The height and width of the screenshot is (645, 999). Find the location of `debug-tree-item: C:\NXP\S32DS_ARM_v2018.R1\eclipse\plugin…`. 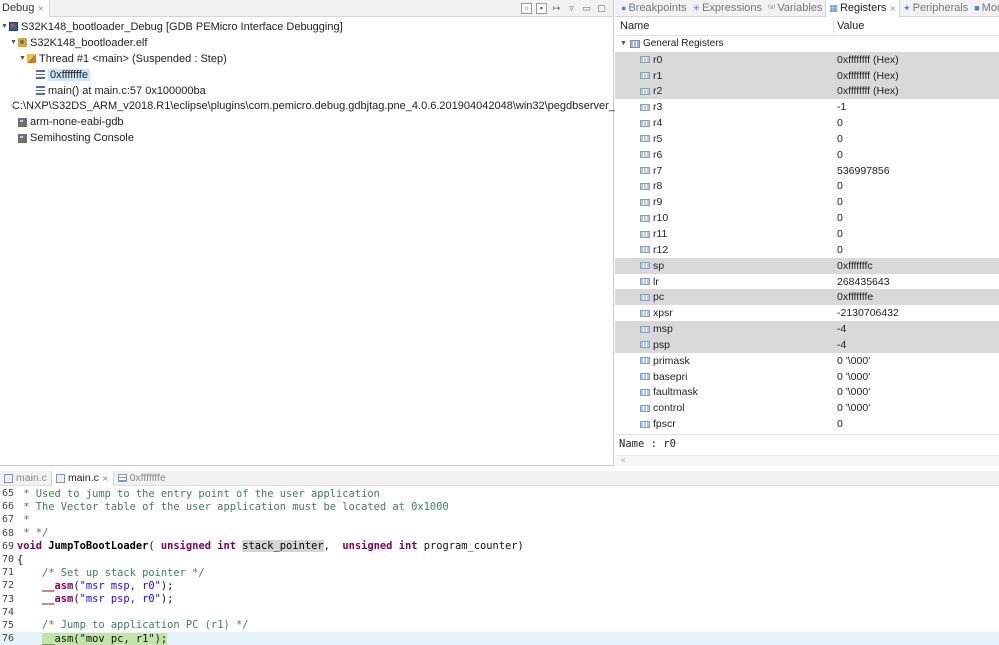

debug-tree-item: C:\NXP\S32DS_ARM_v2018.R1\eclipse\plugin… is located at coordinates (326, 106).